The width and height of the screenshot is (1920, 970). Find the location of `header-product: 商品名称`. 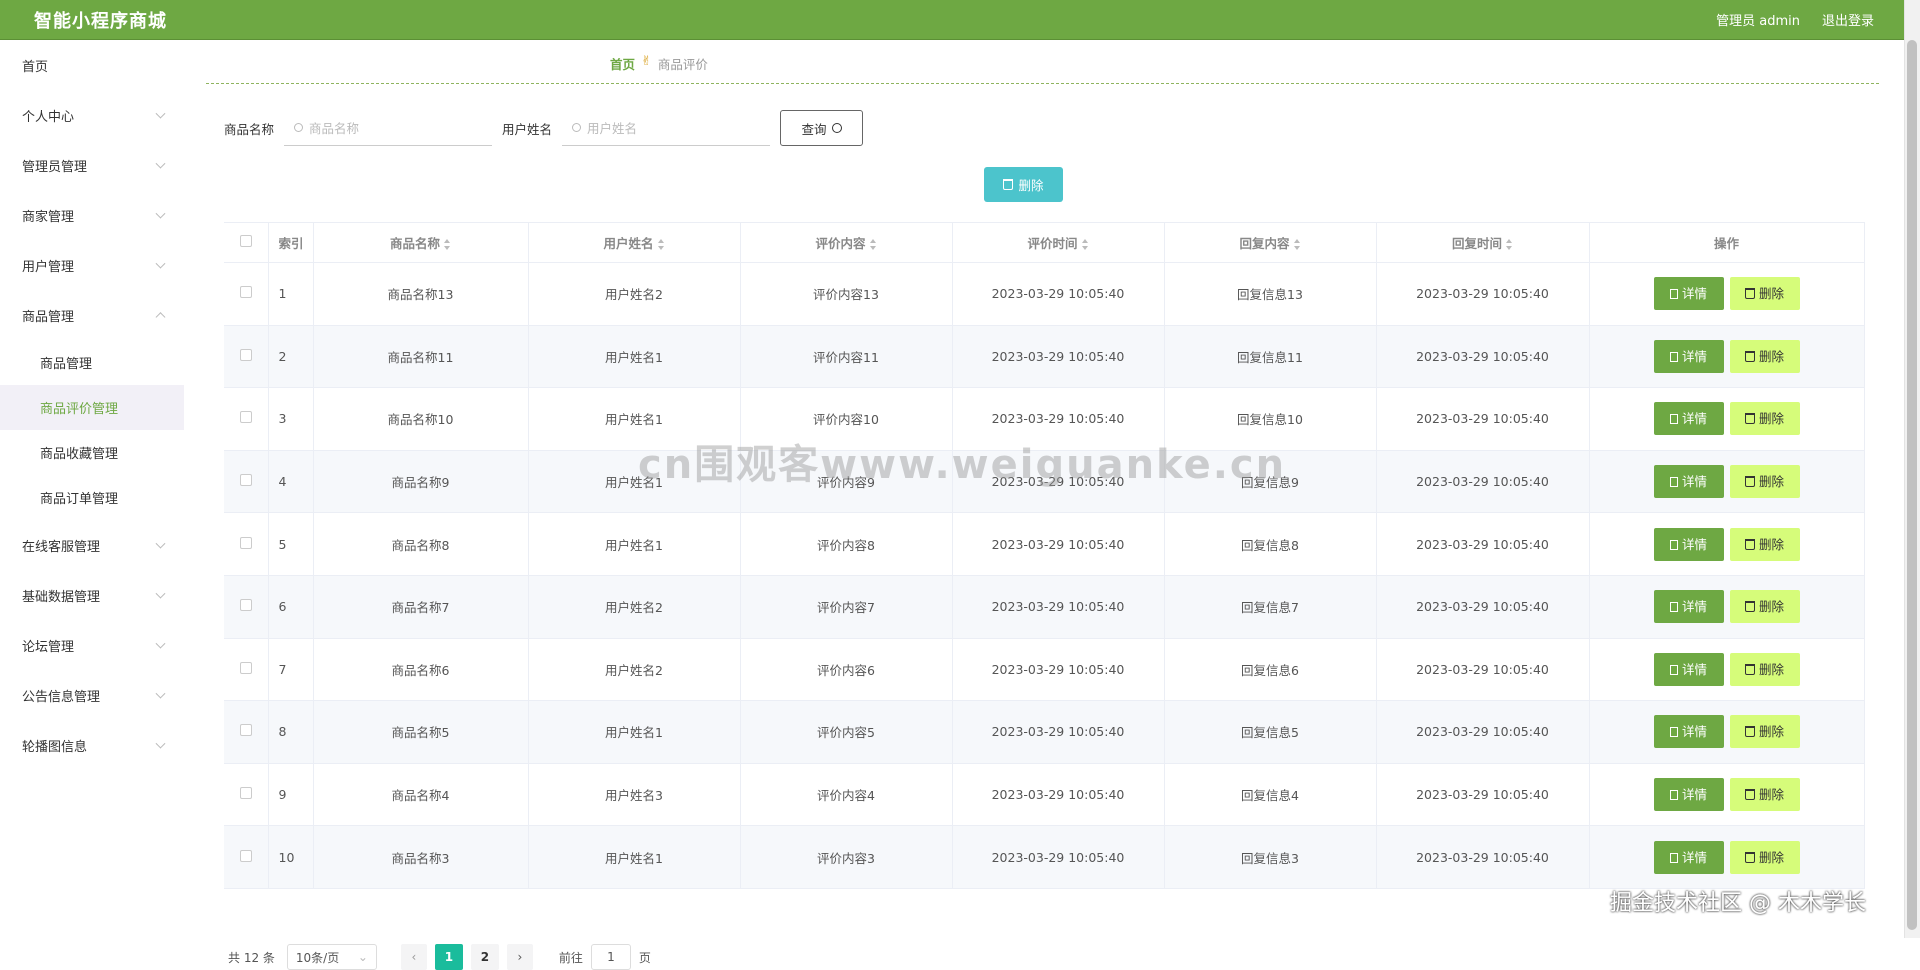

header-product: 商品名称 is located at coordinates (421, 242).